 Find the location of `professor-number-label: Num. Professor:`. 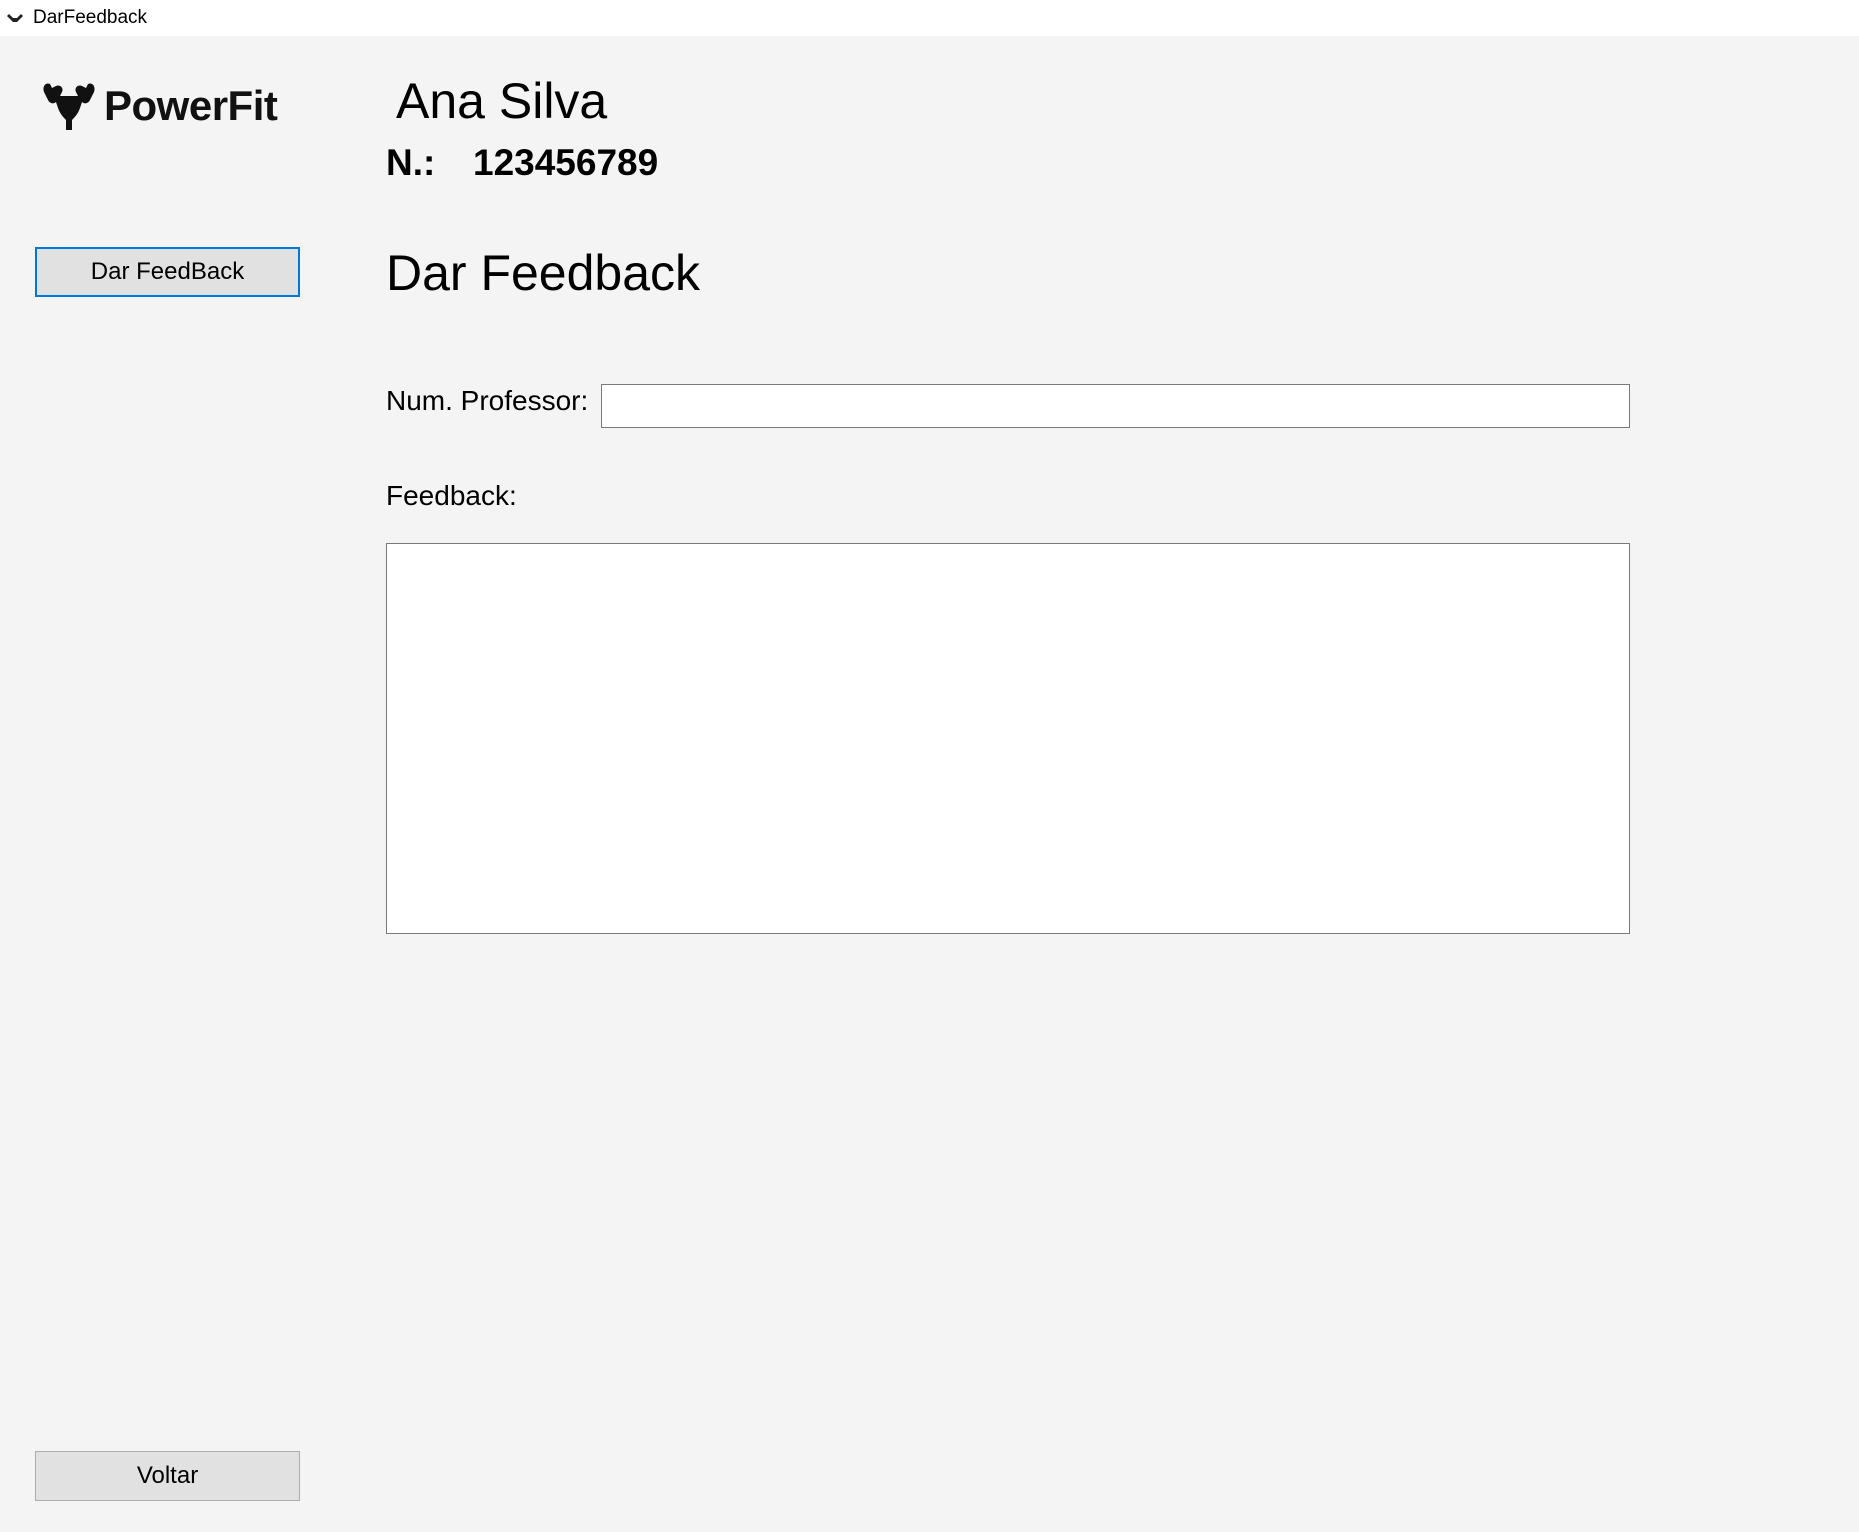

professor-number-label: Num. Professor: is located at coordinates (487, 400).